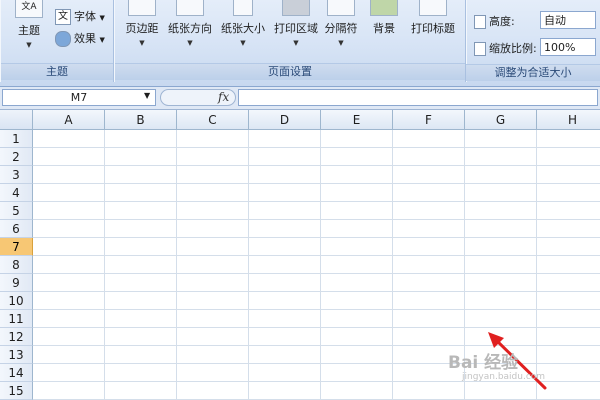 This screenshot has height=400, width=600. I want to click on column-header-b: B, so click(141, 120).